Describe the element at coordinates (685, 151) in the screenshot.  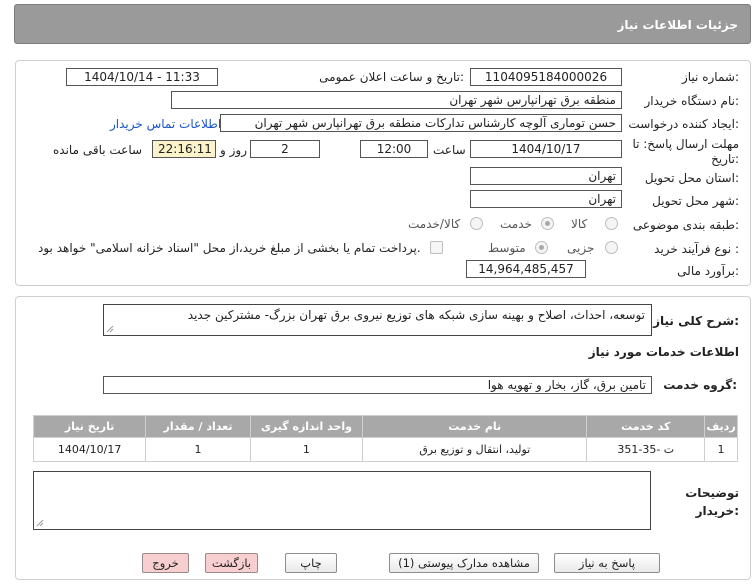
I see `deadline-label: مهلت ارسال پاسخ: تا تاریخ:` at that location.